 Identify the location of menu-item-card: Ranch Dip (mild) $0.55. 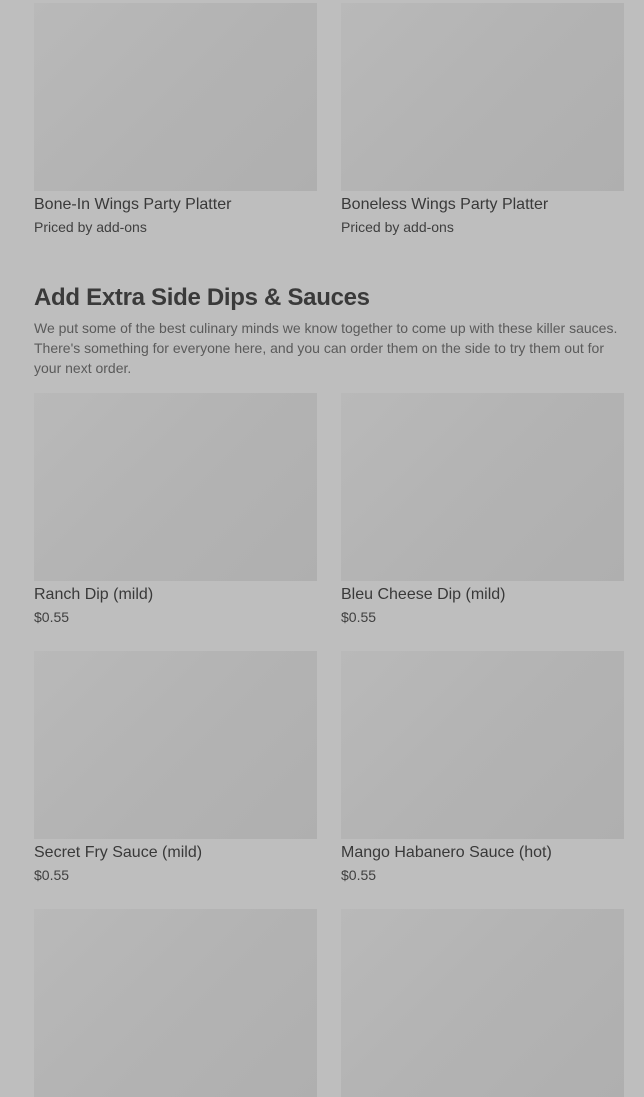
(175, 509).